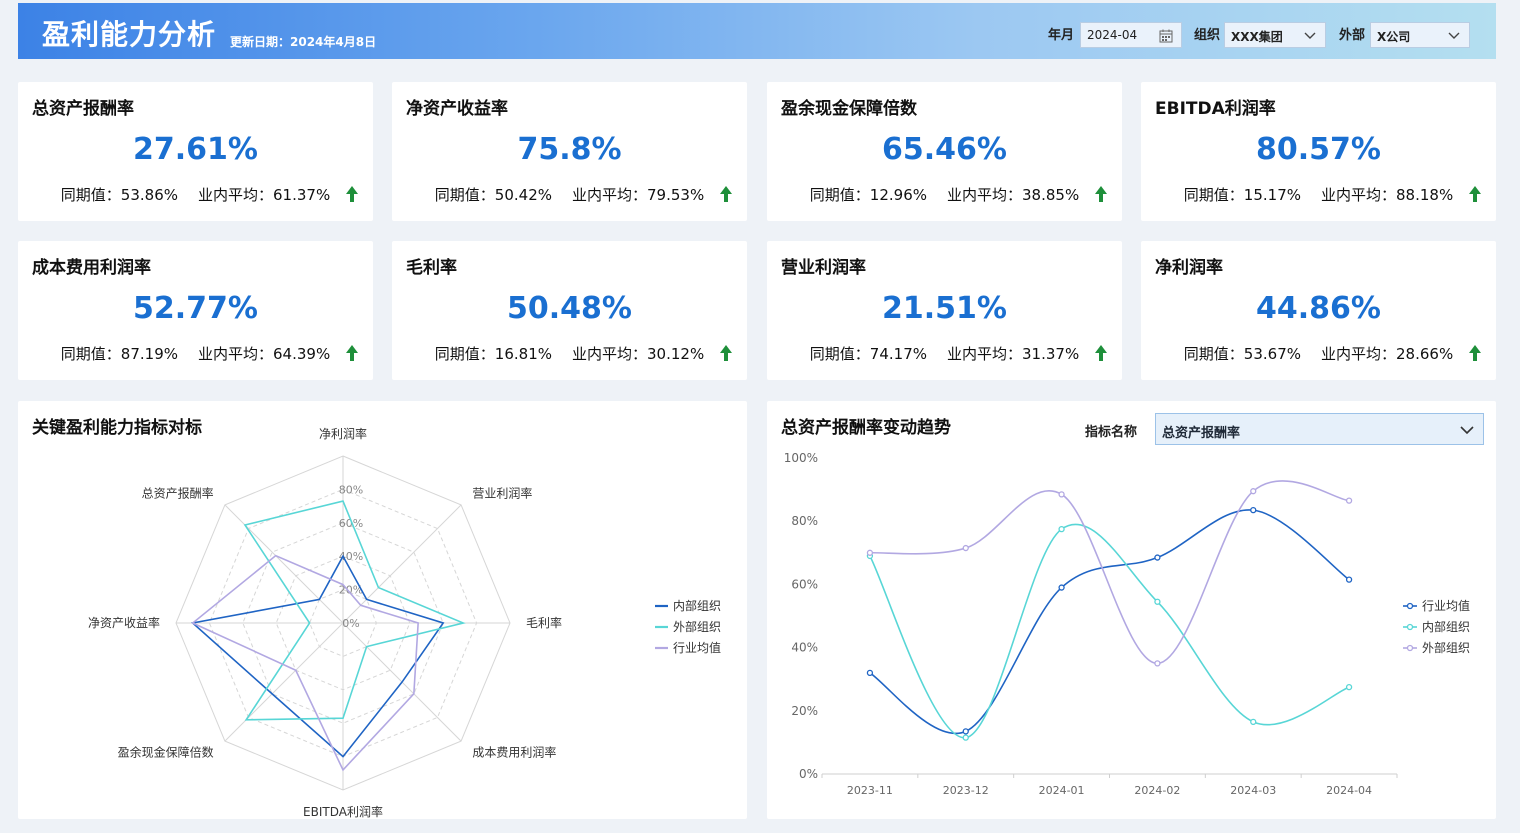 The image size is (1520, 833). Describe the element at coordinates (83, 109) in the screenshot. I see `kpi-name: 总资产报酬率` at that location.